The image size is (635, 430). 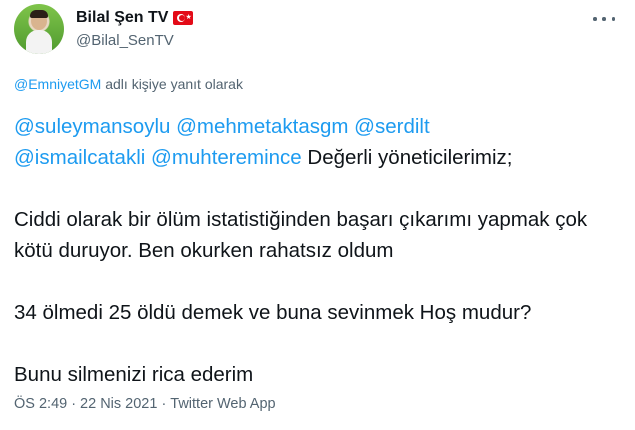 I want to click on mention-link: @mehmetaktasgm, so click(x=262, y=126).